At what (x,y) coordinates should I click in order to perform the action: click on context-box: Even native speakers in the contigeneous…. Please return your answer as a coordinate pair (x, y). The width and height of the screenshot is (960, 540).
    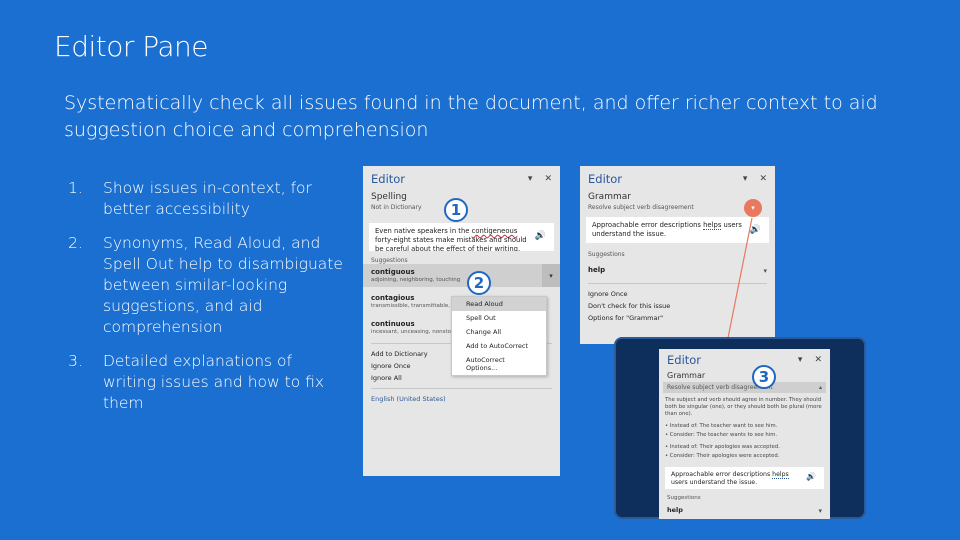
    Looking at the image, I should click on (461, 237).